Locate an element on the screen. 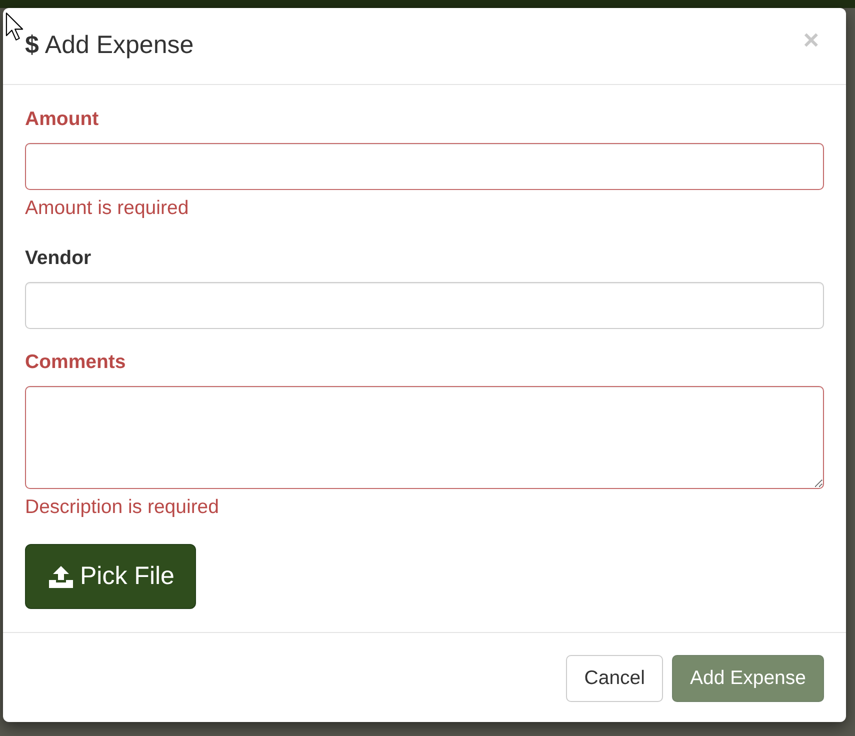 This screenshot has height=736, width=855. upload-icon is located at coordinates (61, 577).